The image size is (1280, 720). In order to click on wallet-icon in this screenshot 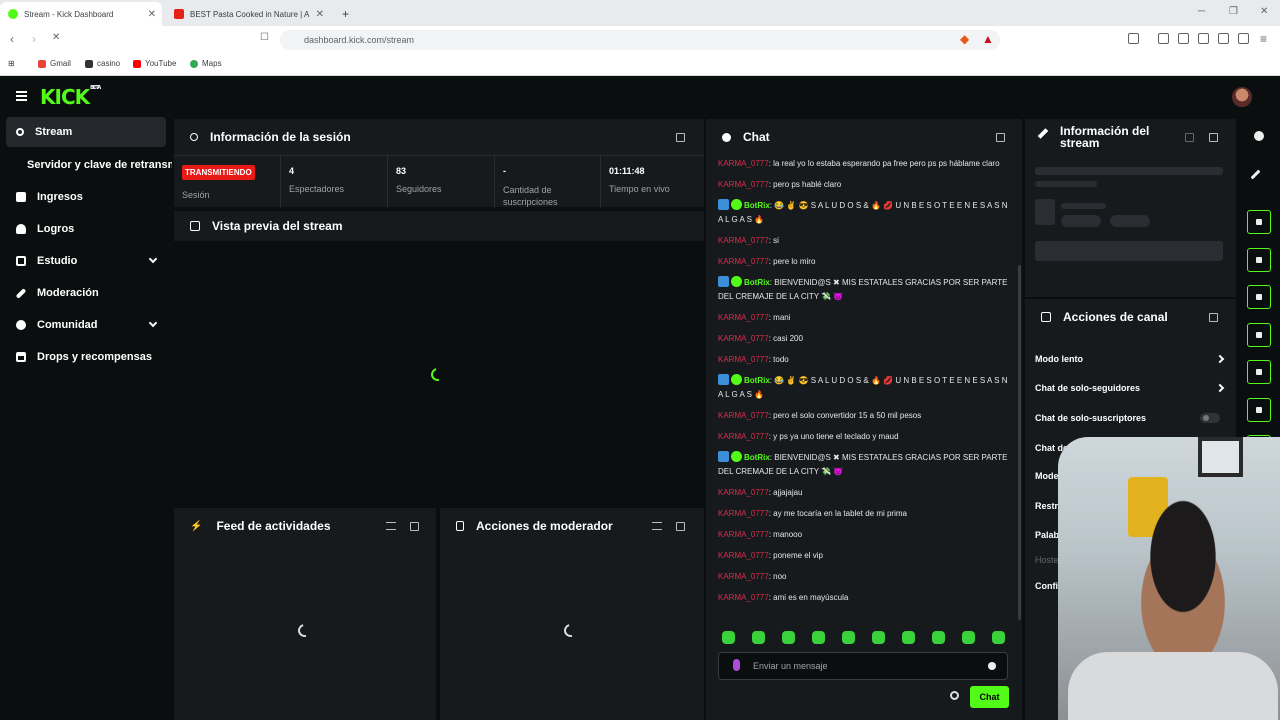, I will do `click(1203, 38)`.